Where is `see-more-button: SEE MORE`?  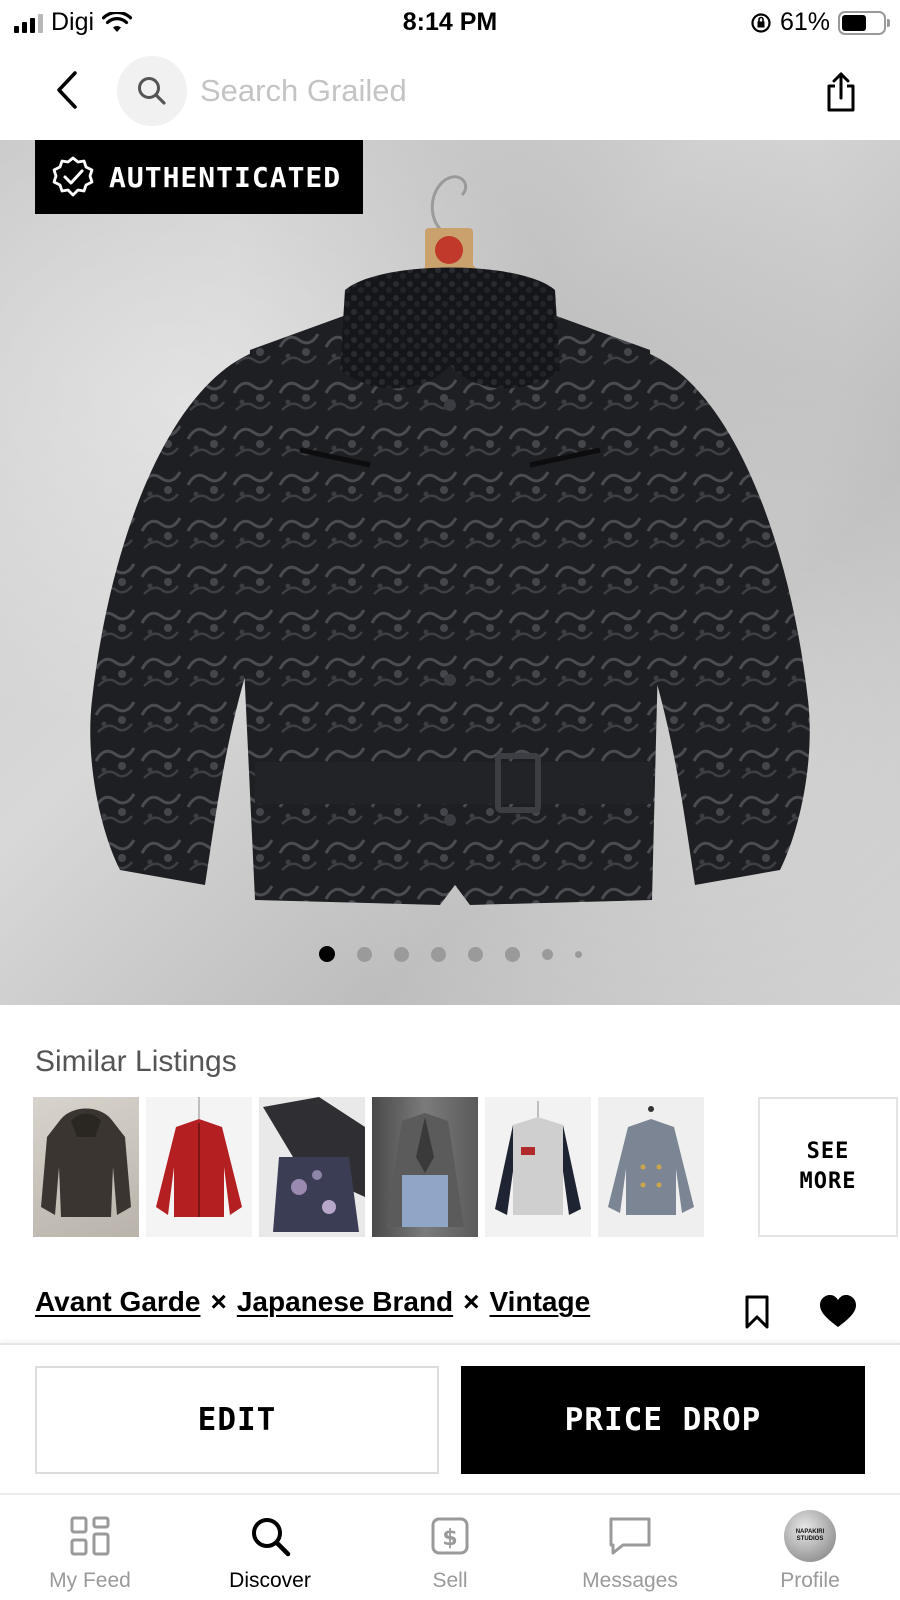
see-more-button: SEE MORE is located at coordinates (828, 1167).